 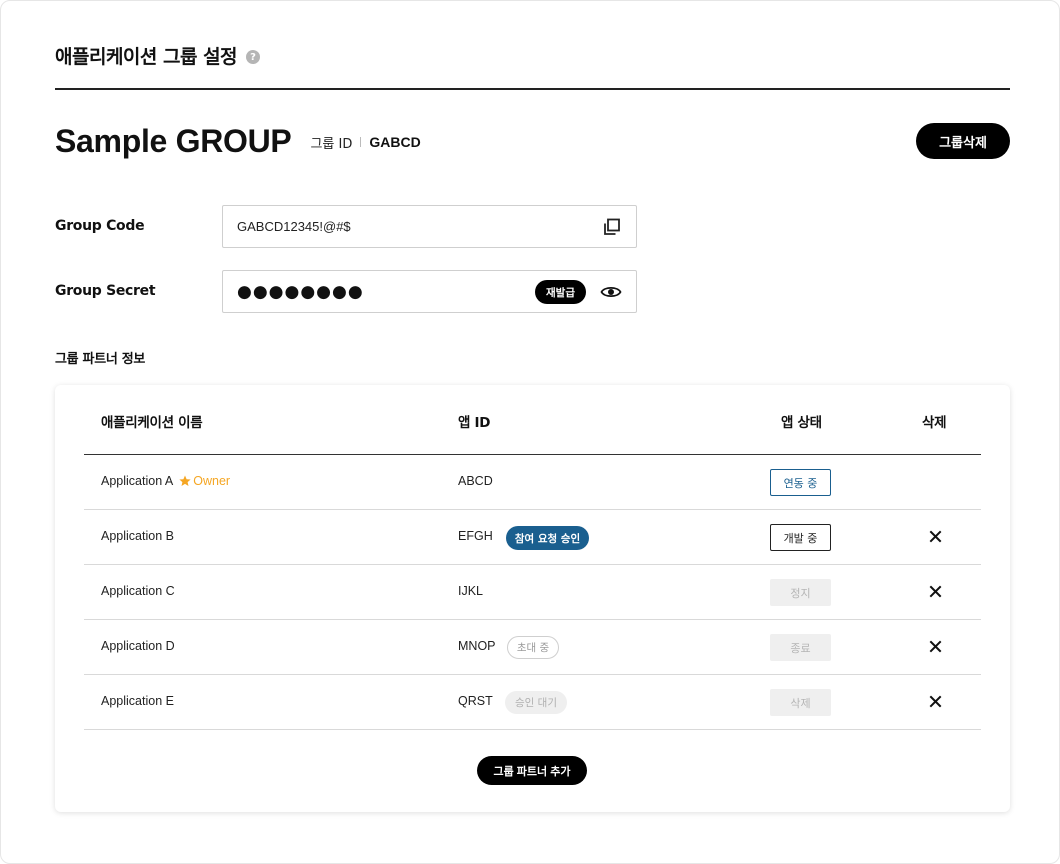 I want to click on star-icon, so click(x=185, y=480).